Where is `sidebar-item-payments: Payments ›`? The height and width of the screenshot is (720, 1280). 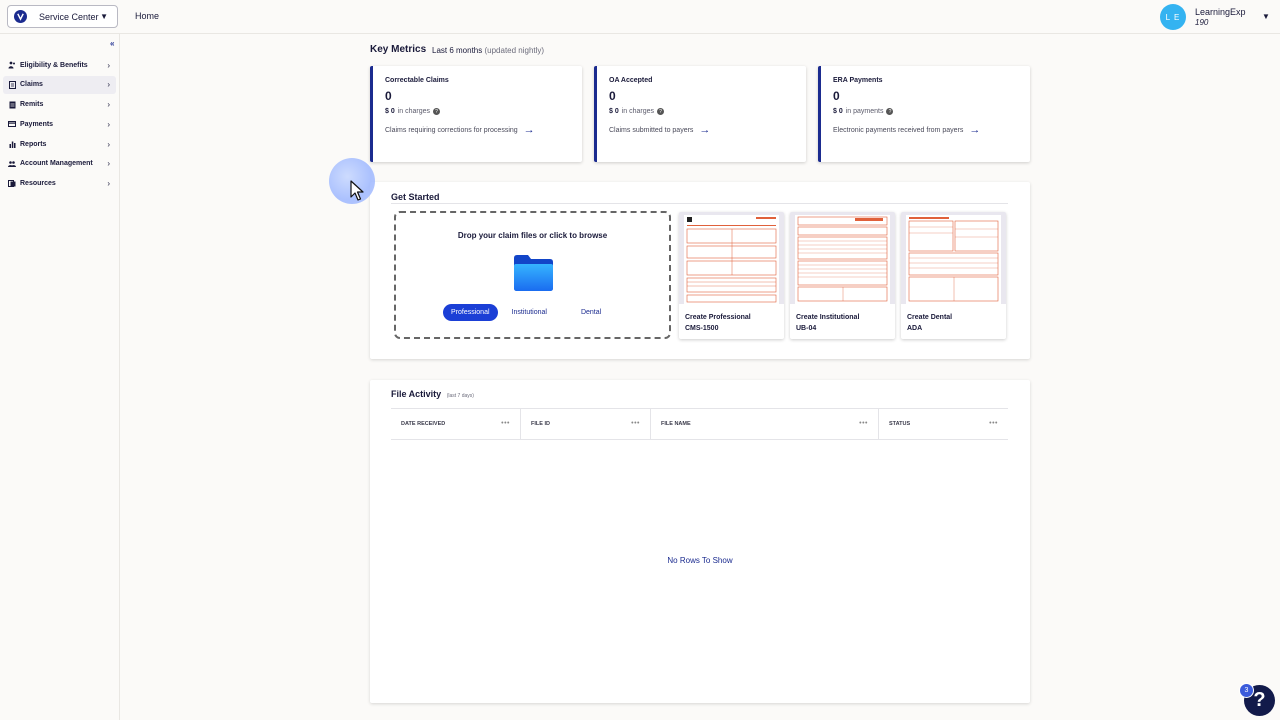
sidebar-item-payments: Payments › is located at coordinates (59, 124).